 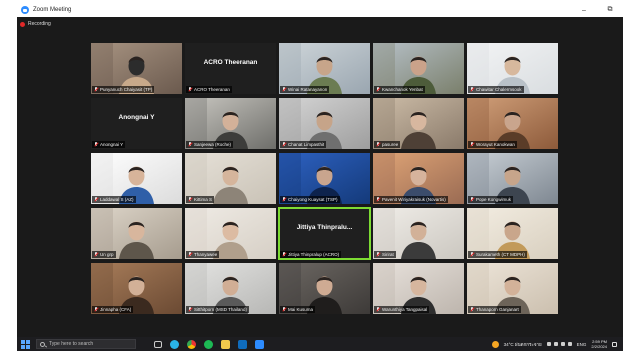 I want to click on minimize-button: –, so click(x=584, y=10).